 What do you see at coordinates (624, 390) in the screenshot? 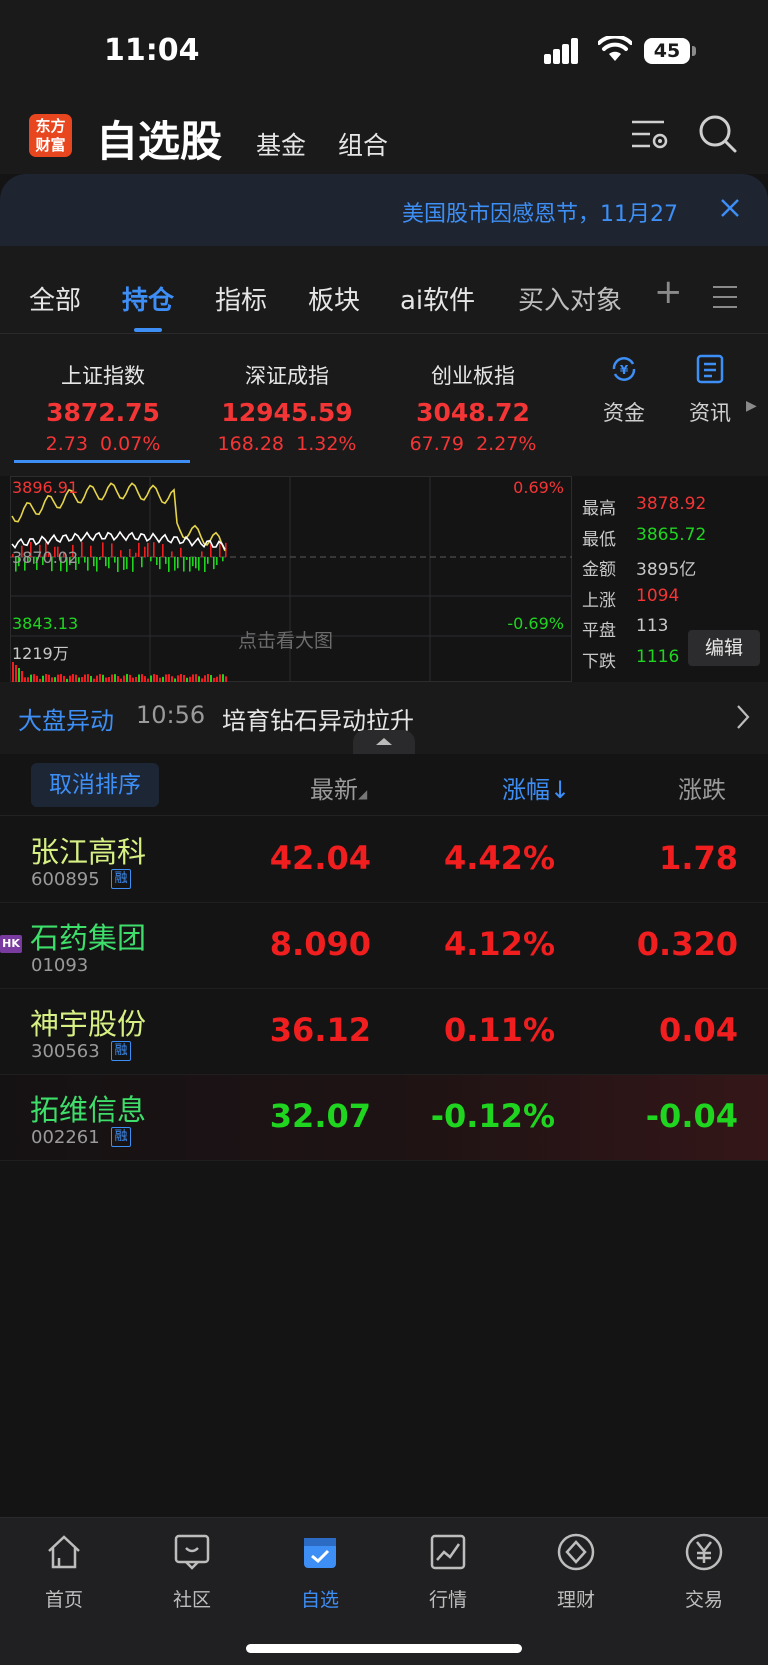
I see `capital-flow-button: ¥ 资金` at bounding box center [624, 390].